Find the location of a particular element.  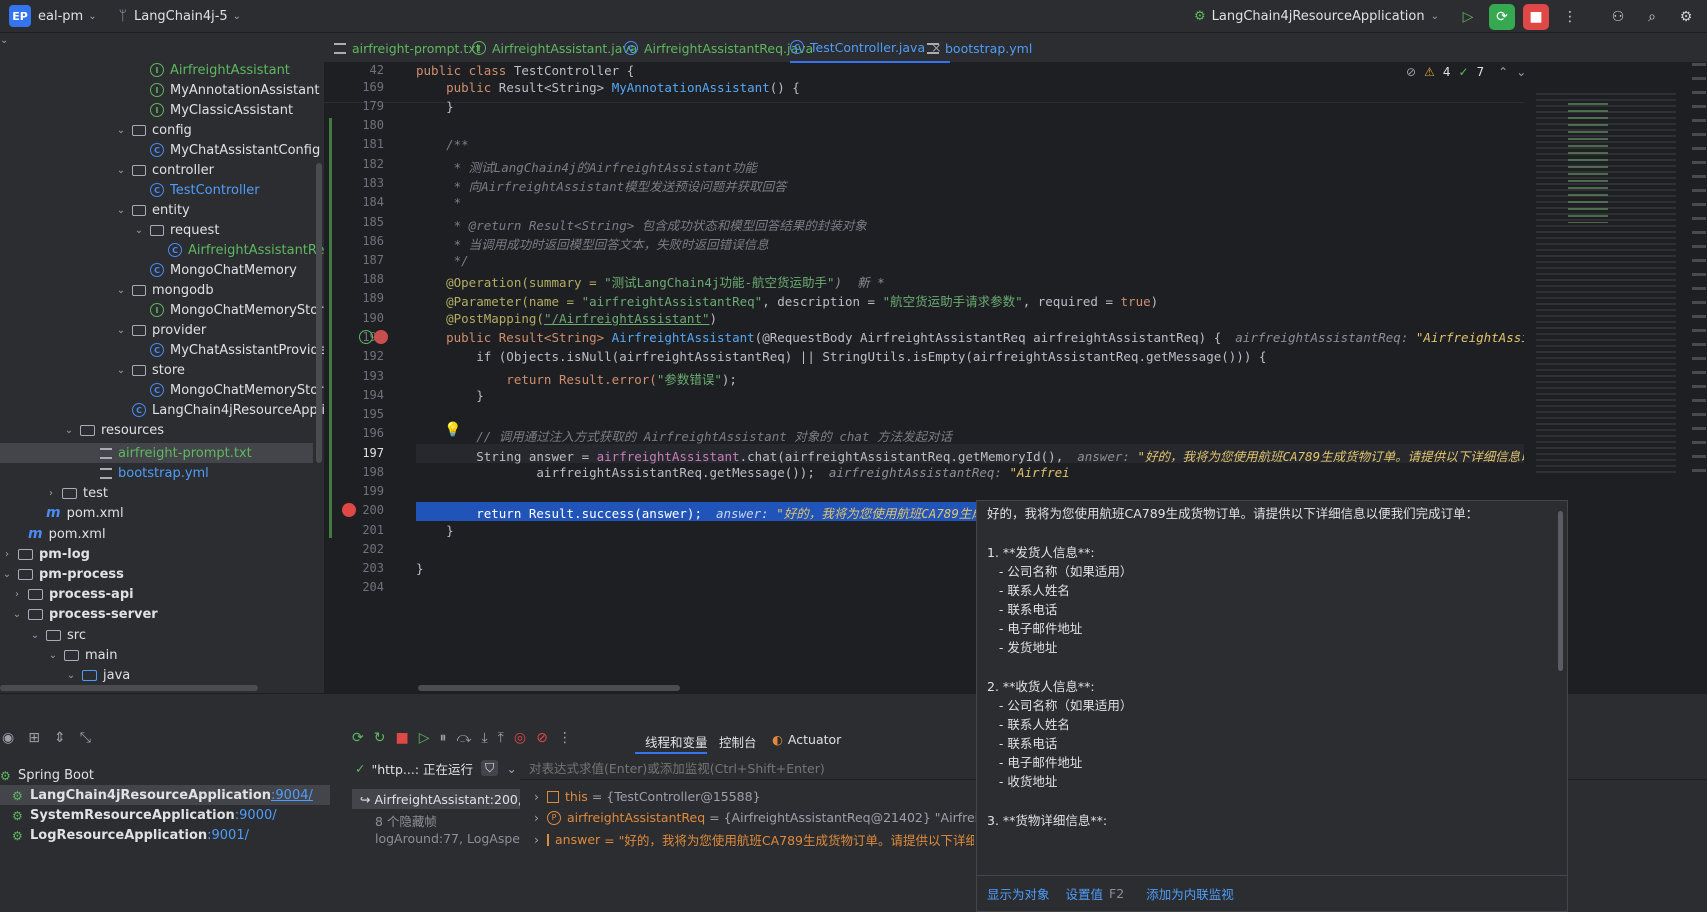

collapse-all-icon: ⤡ is located at coordinates (85, 738).